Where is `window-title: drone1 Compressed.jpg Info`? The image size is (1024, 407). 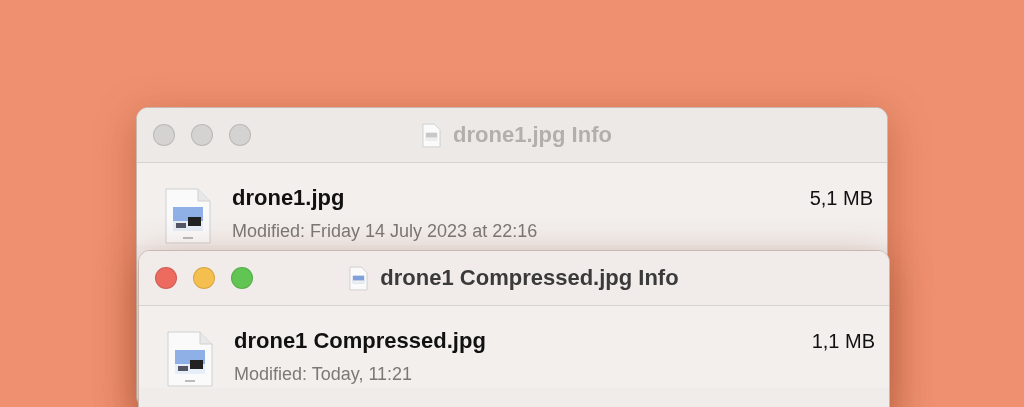
window-title: drone1 Compressed.jpg Info is located at coordinates (529, 278).